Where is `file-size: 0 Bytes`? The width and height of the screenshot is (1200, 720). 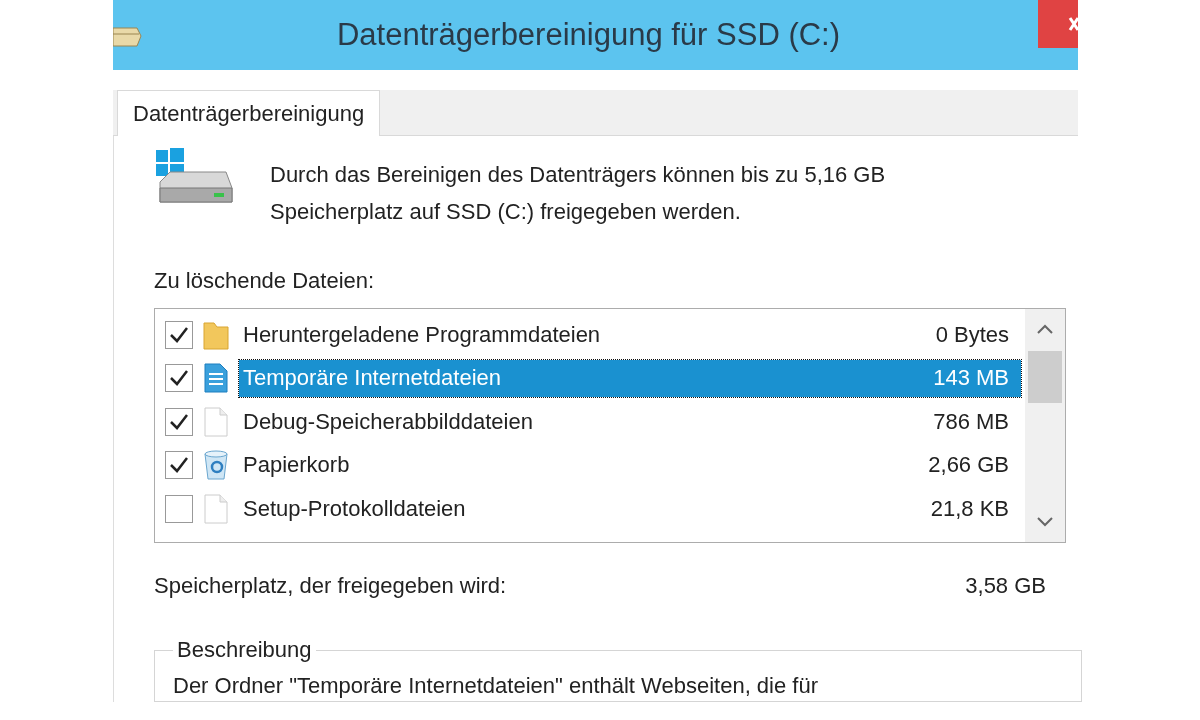 file-size: 0 Bytes is located at coordinates (972, 334).